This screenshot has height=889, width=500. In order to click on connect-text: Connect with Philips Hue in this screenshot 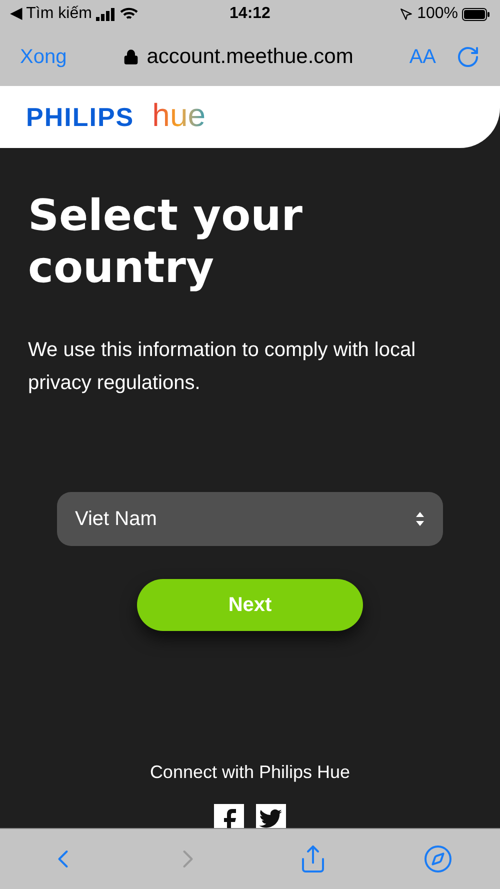, I will do `click(250, 772)`.